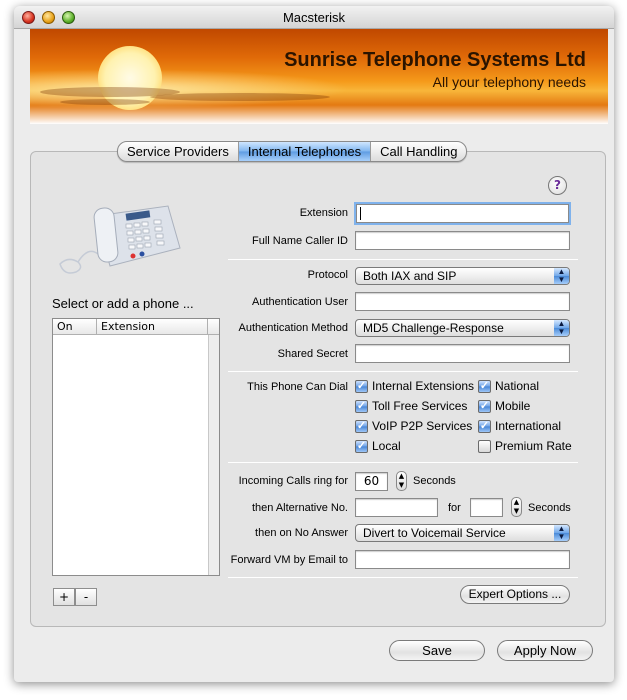  What do you see at coordinates (545, 650) in the screenshot?
I see `apply-now-button: Apply Now` at bounding box center [545, 650].